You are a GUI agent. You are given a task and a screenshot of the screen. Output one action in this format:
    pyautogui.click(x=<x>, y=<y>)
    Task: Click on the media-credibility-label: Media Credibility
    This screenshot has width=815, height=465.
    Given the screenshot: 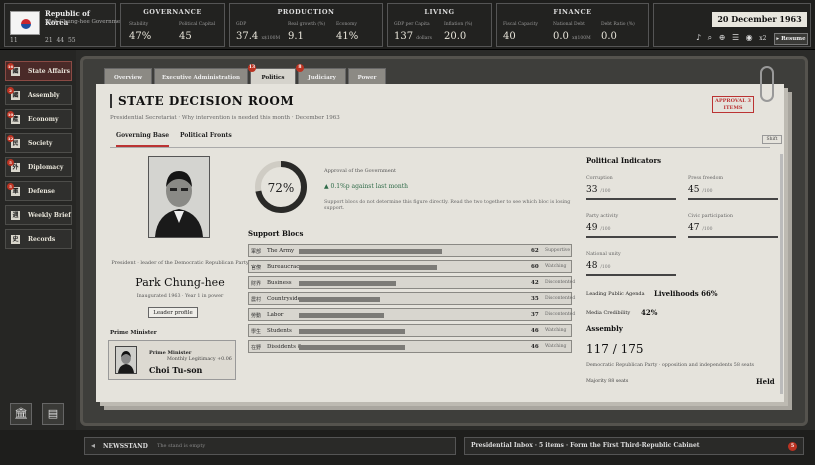 What is the action you would take?
    pyautogui.click(x=608, y=313)
    